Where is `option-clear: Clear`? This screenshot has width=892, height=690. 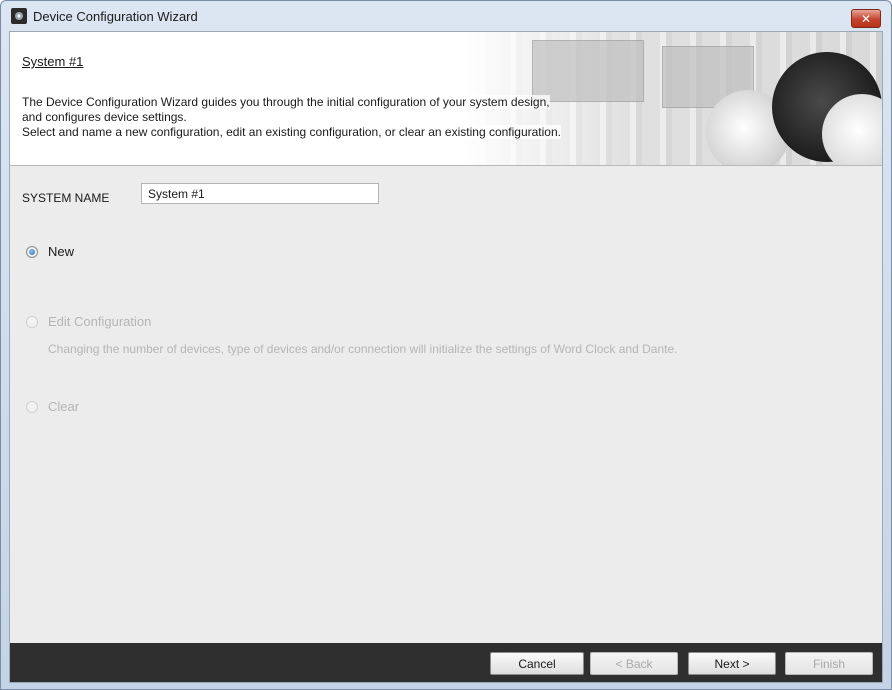
option-clear: Clear is located at coordinates (52, 406).